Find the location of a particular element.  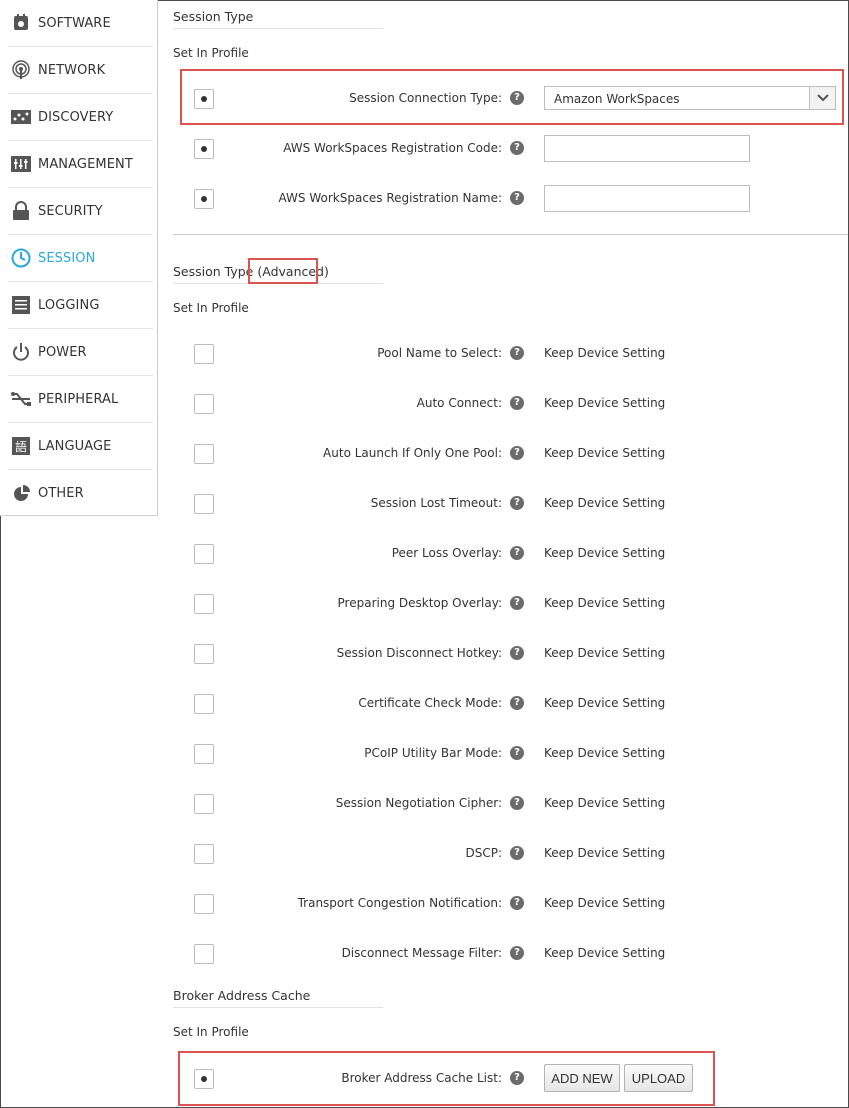

aws-registration-code-input is located at coordinates (647, 148).